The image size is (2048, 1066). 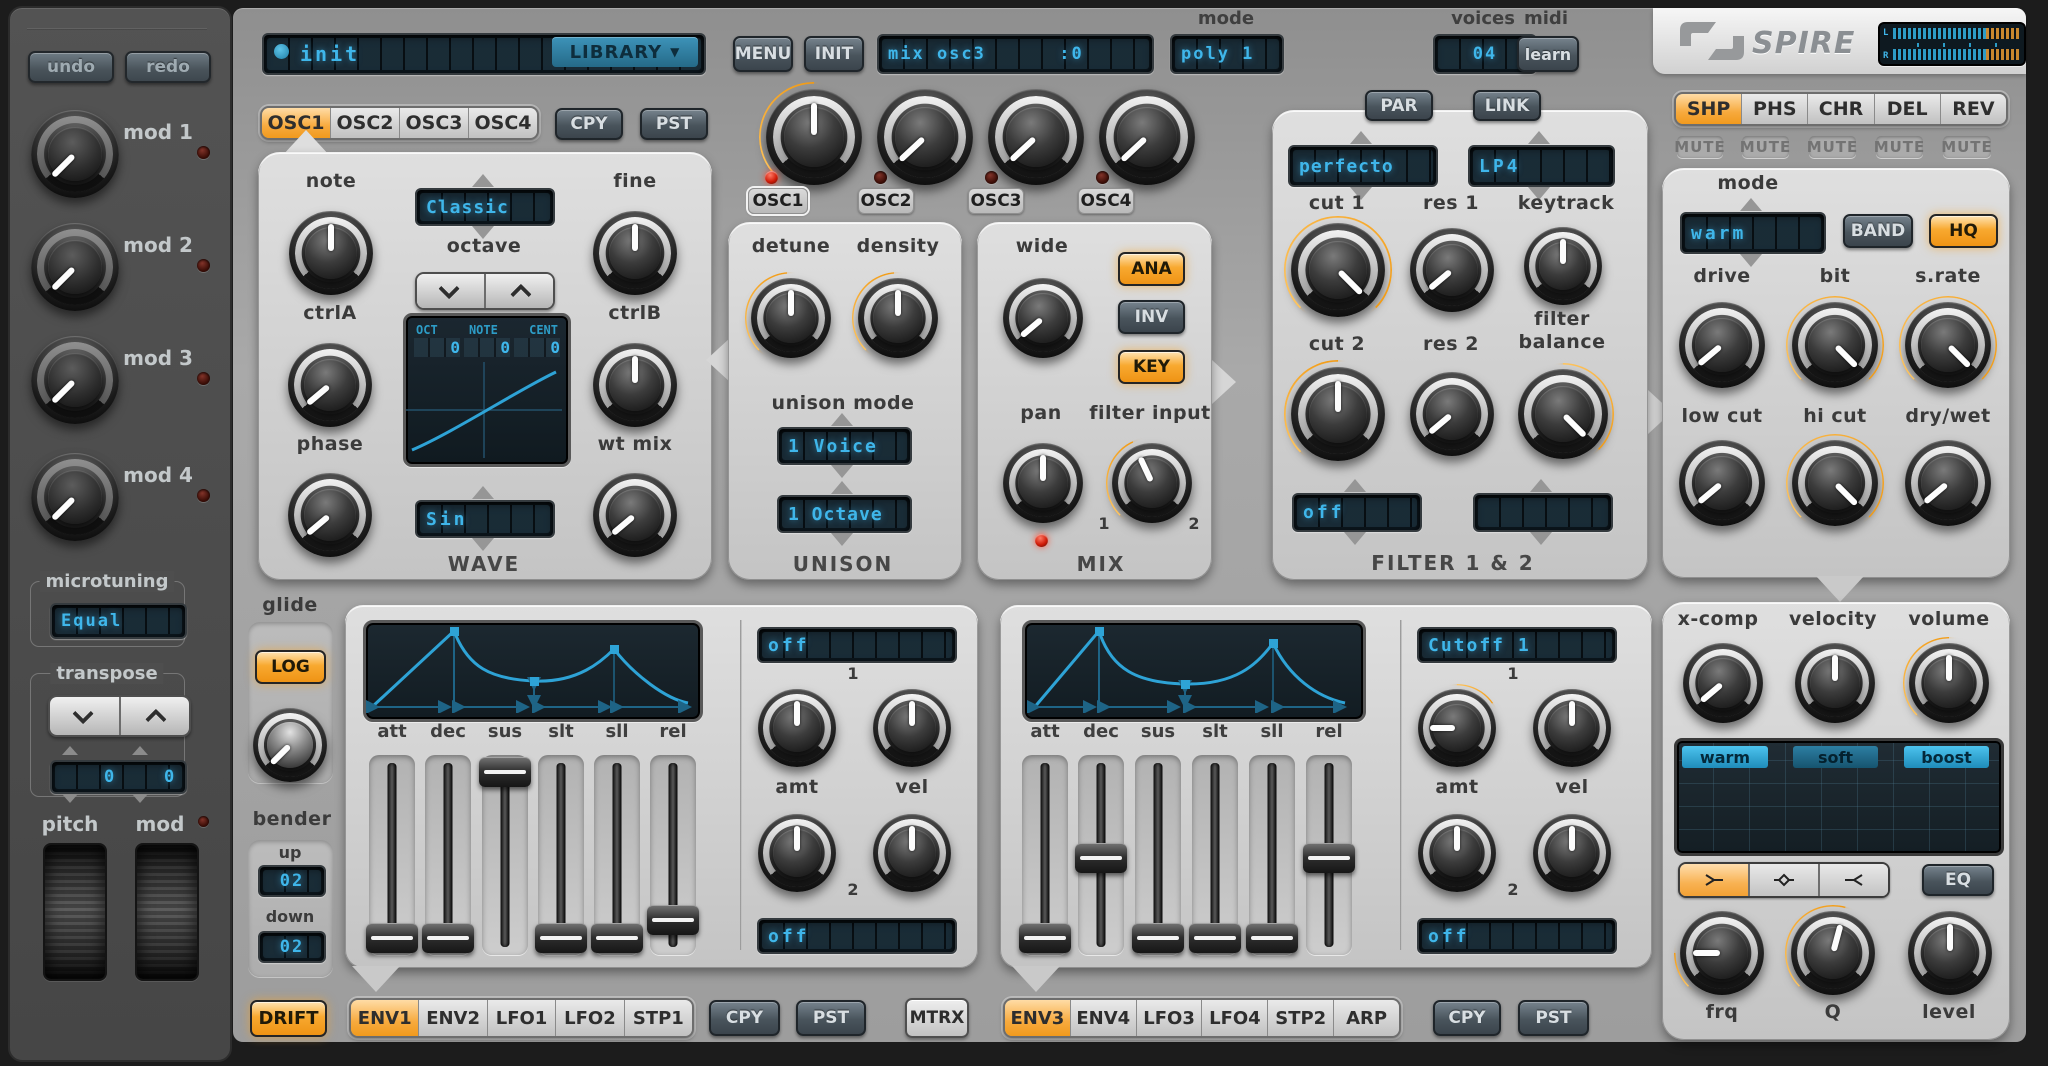 What do you see at coordinates (1543, 512) in the screenshot?
I see `filter2-routing-display` at bounding box center [1543, 512].